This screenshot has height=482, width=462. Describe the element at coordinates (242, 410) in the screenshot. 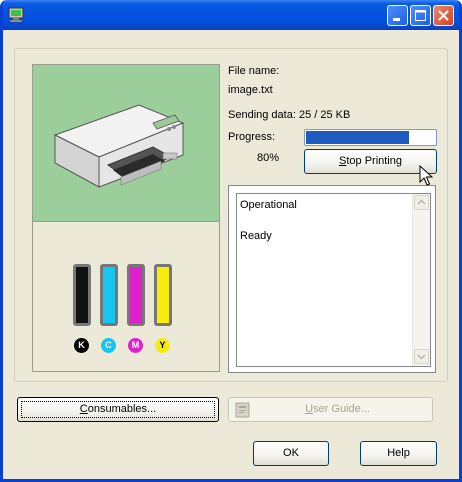

I see `book-icon` at that location.